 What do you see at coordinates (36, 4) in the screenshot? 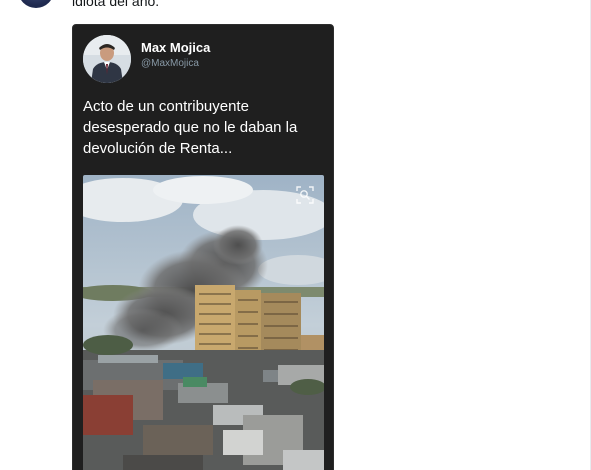
I see `author-avatar` at bounding box center [36, 4].